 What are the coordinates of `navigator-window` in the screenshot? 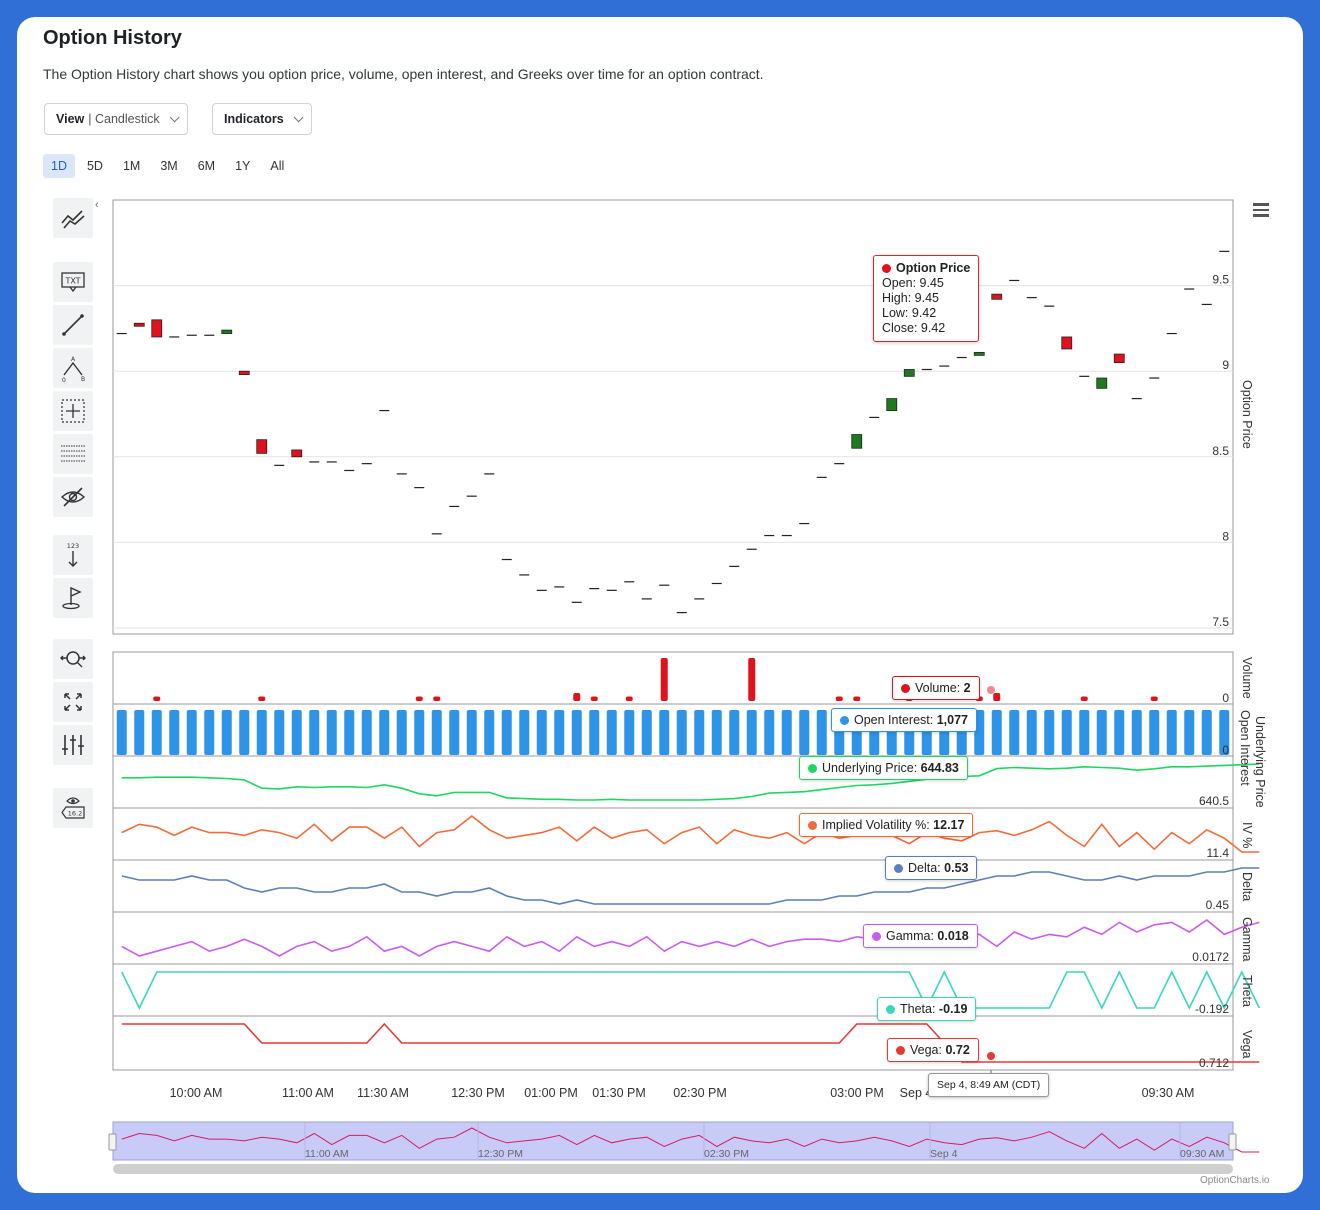 It's located at (673, 1141).